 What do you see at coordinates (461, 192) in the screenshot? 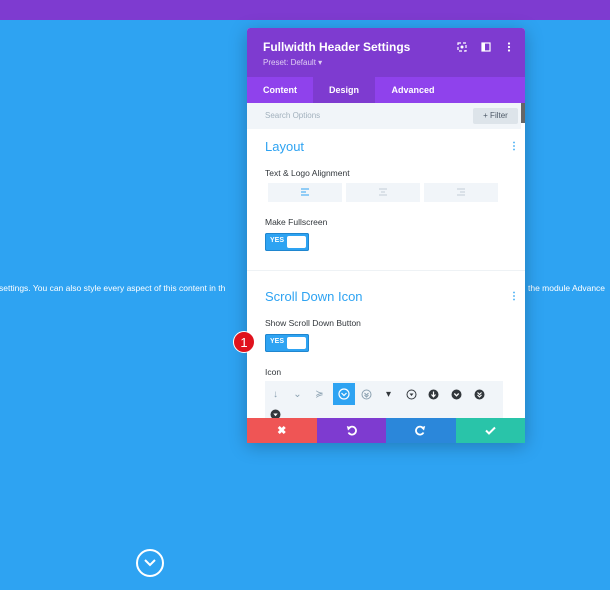
I see `align-right-button` at bounding box center [461, 192].